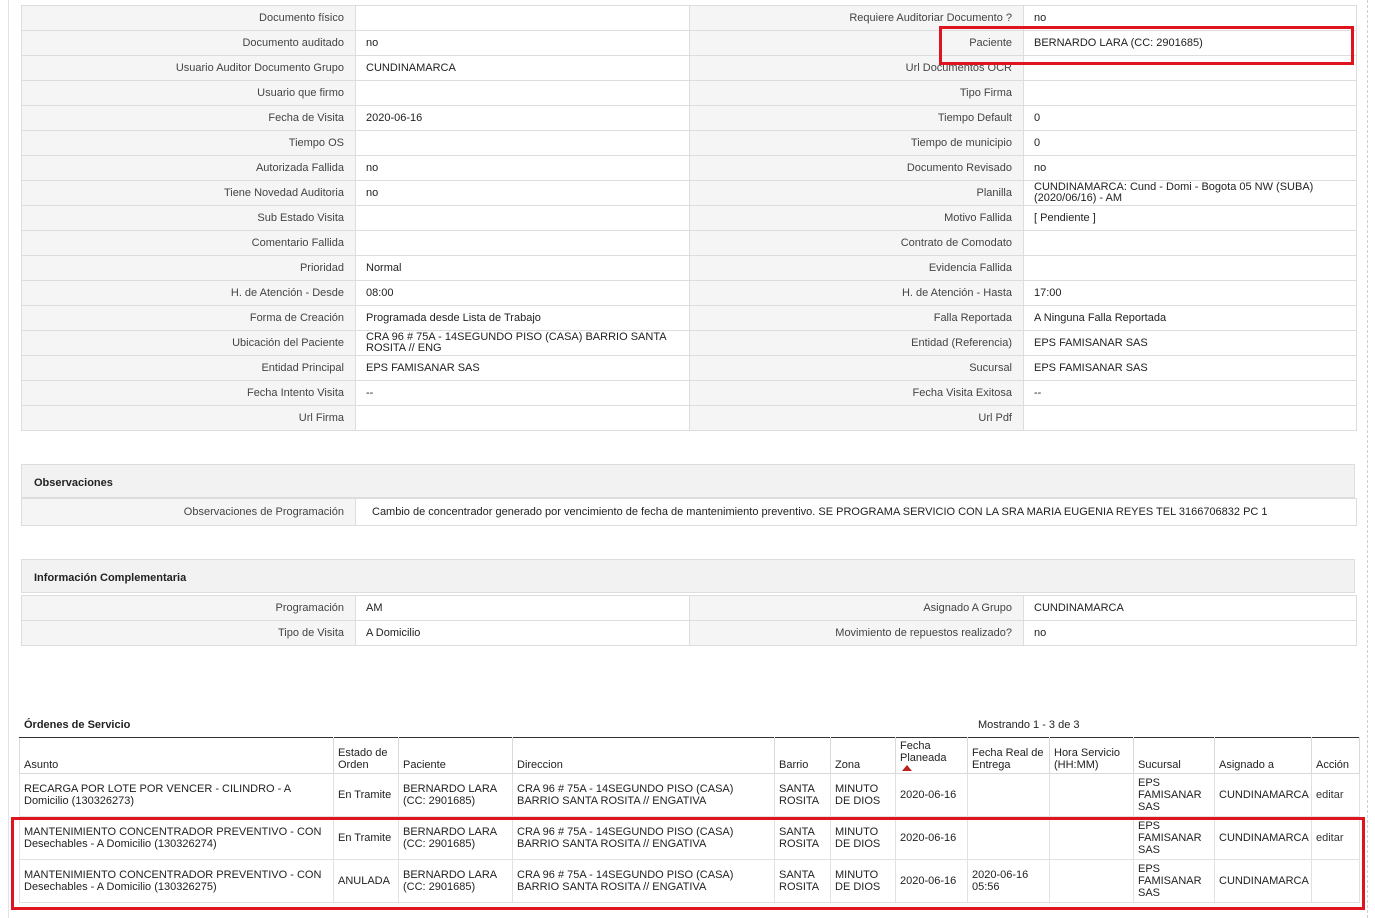 This screenshot has width=1375, height=918. I want to click on asignado-a-grupo-label: Asignado A Grupo, so click(856, 608).